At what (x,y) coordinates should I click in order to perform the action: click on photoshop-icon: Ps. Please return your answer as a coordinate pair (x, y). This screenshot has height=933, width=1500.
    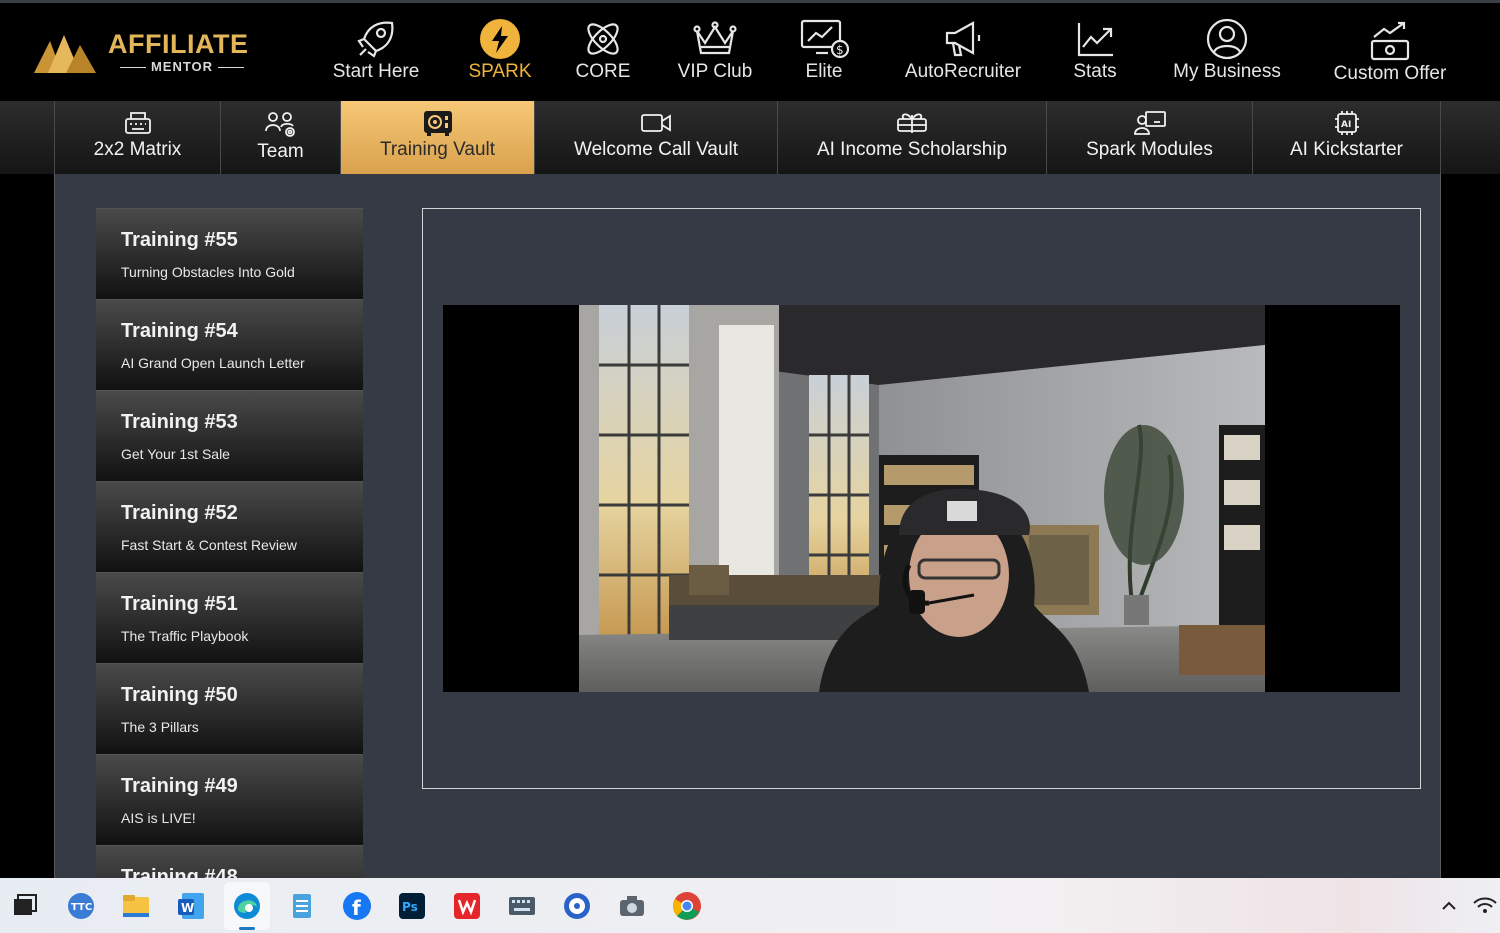
    Looking at the image, I should click on (412, 906).